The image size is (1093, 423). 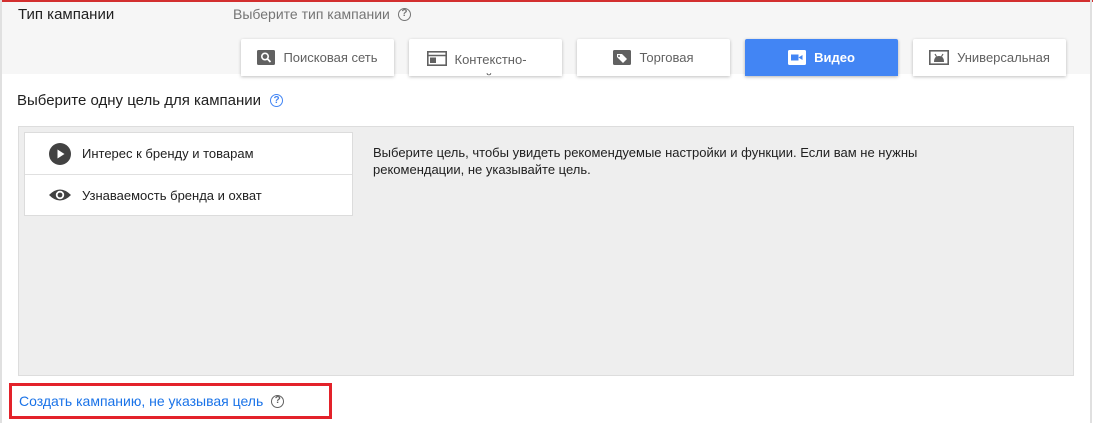 What do you see at coordinates (1, 211) in the screenshot?
I see `left-border` at bounding box center [1, 211].